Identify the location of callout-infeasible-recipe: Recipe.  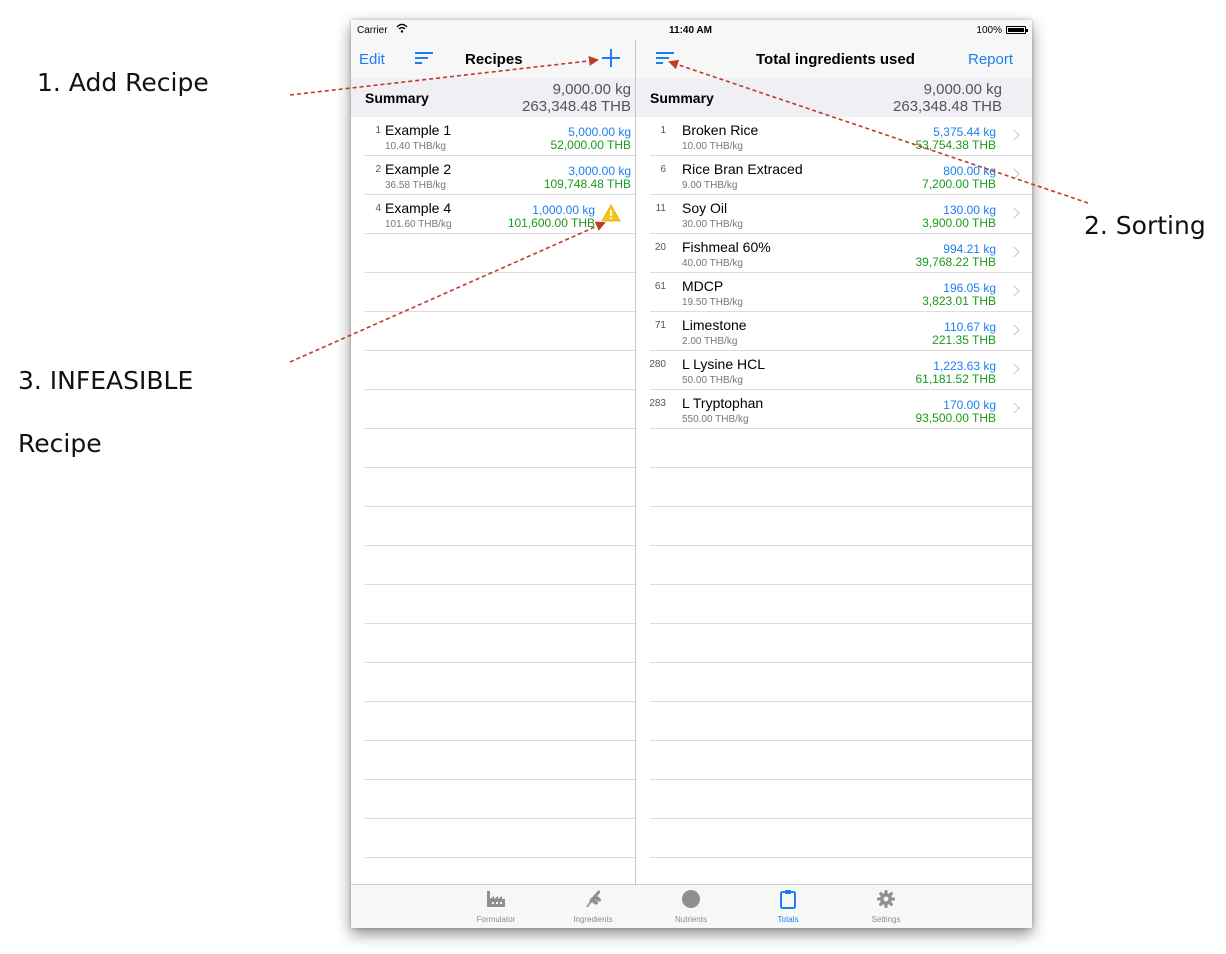
(60, 443).